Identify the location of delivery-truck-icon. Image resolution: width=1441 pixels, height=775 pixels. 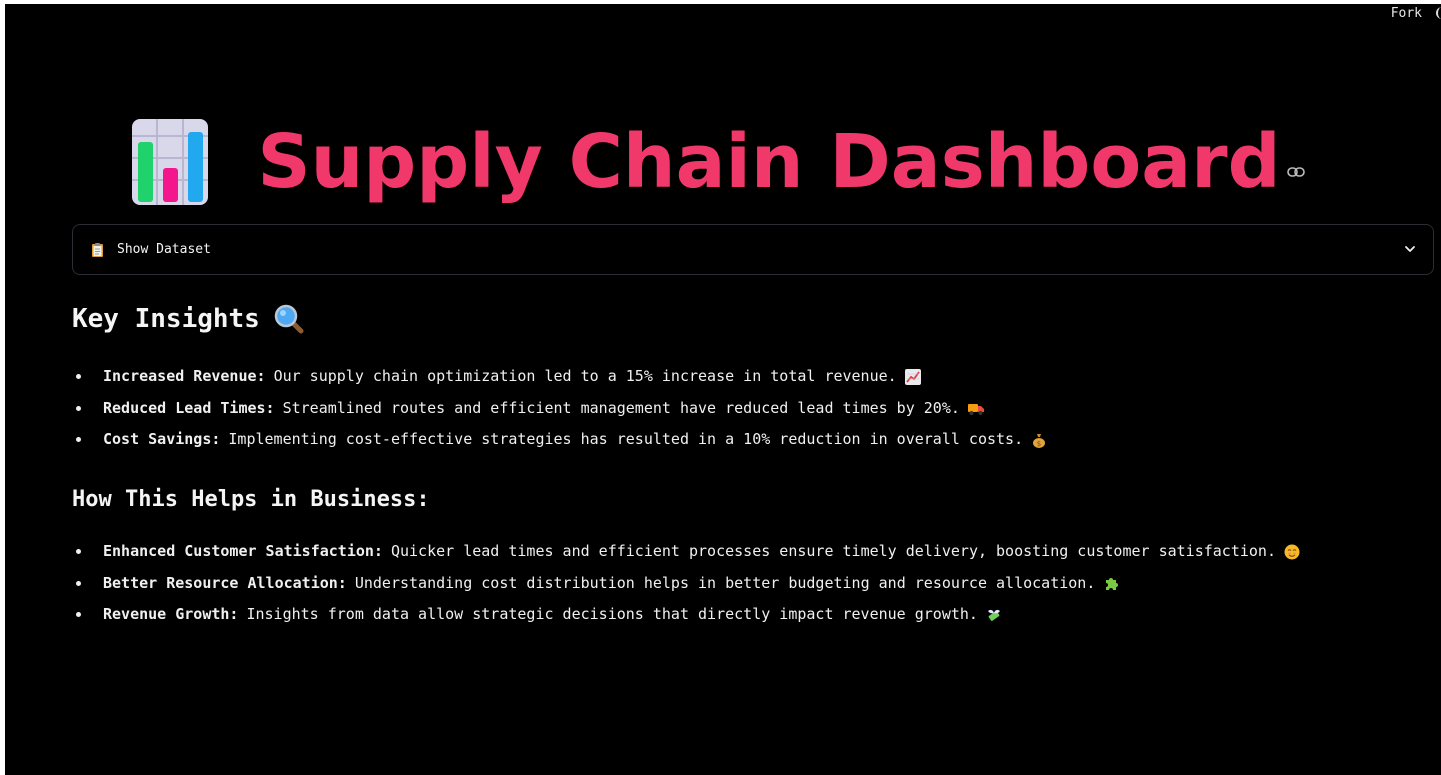
(975, 410).